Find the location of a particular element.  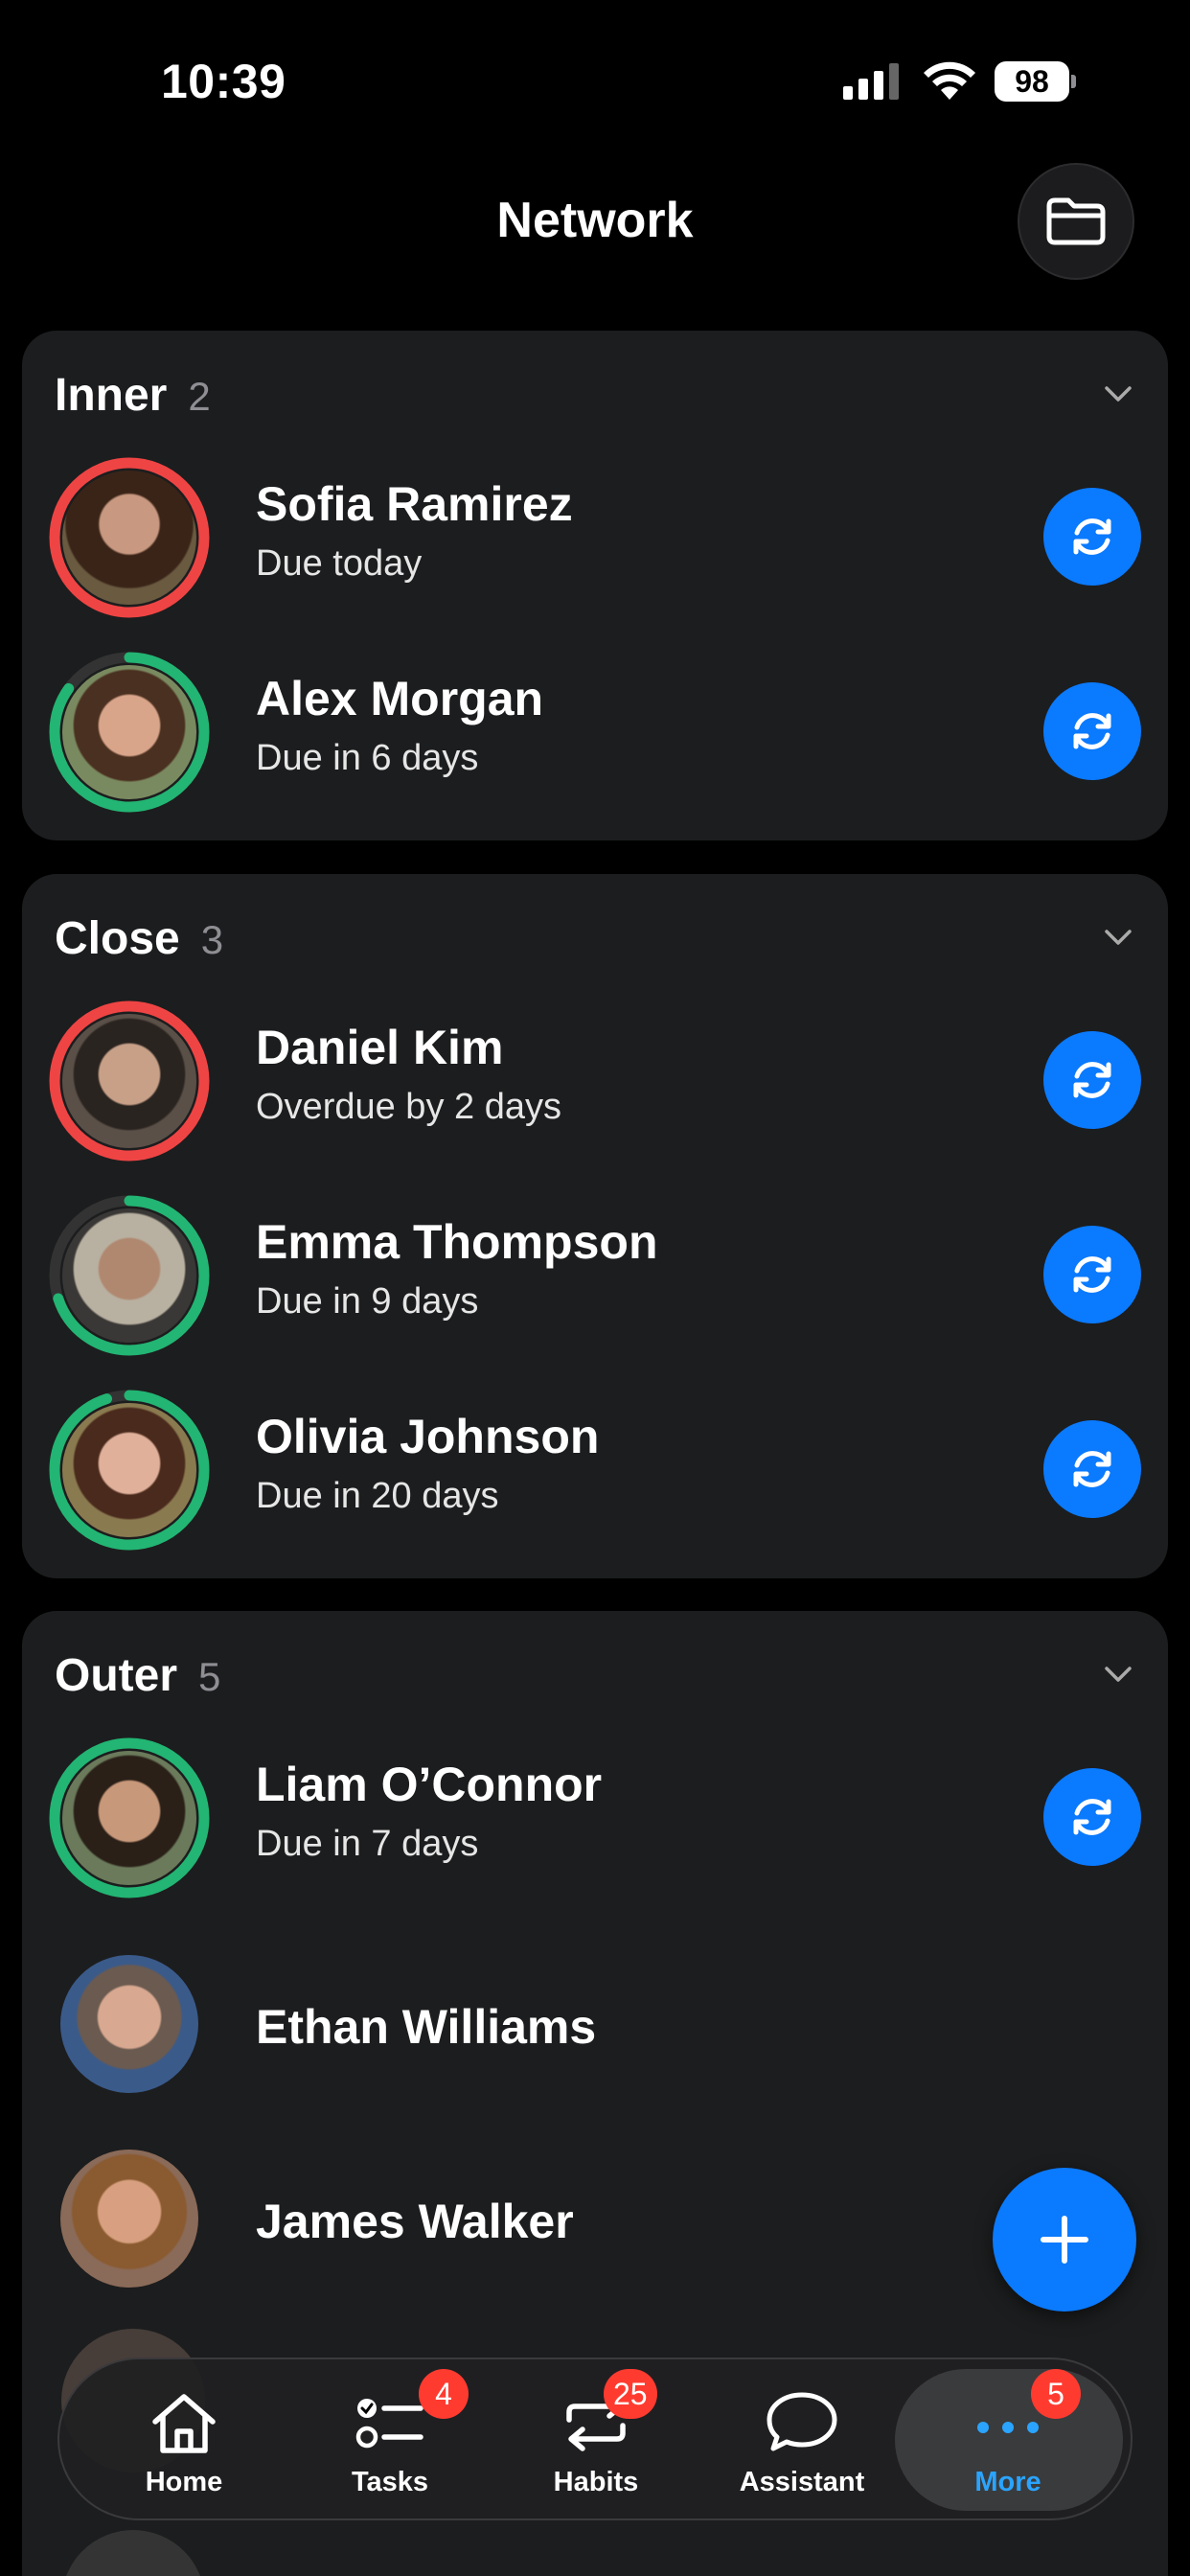

tab-home: Home is located at coordinates (184, 2440).